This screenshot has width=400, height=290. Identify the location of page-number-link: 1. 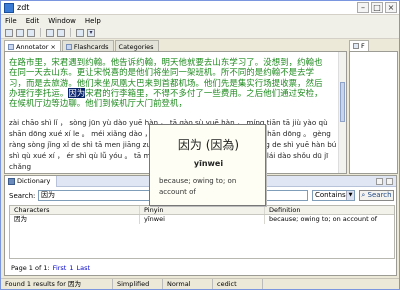
(71, 268).